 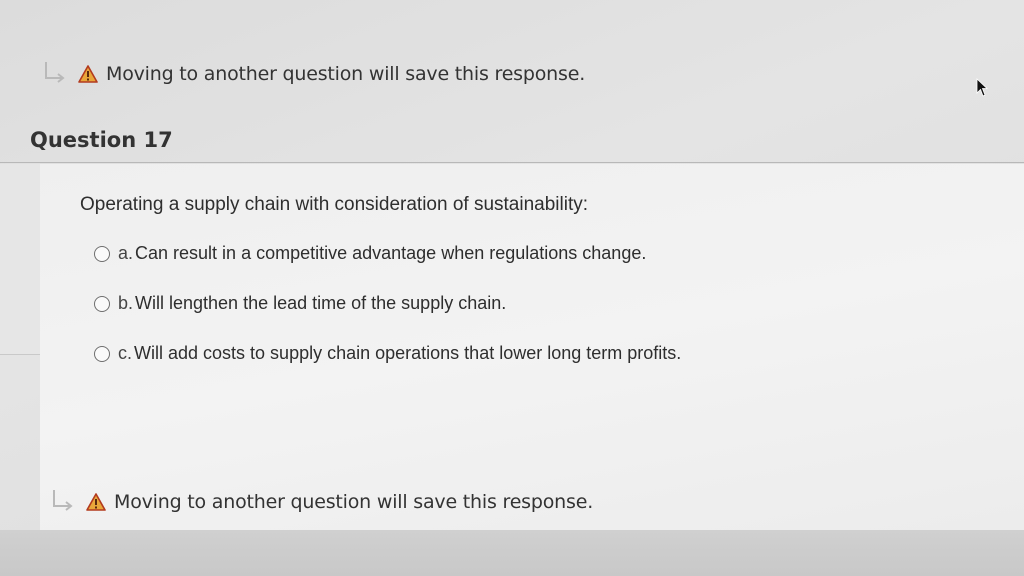 I want to click on question-title: Question 17, so click(x=101, y=140).